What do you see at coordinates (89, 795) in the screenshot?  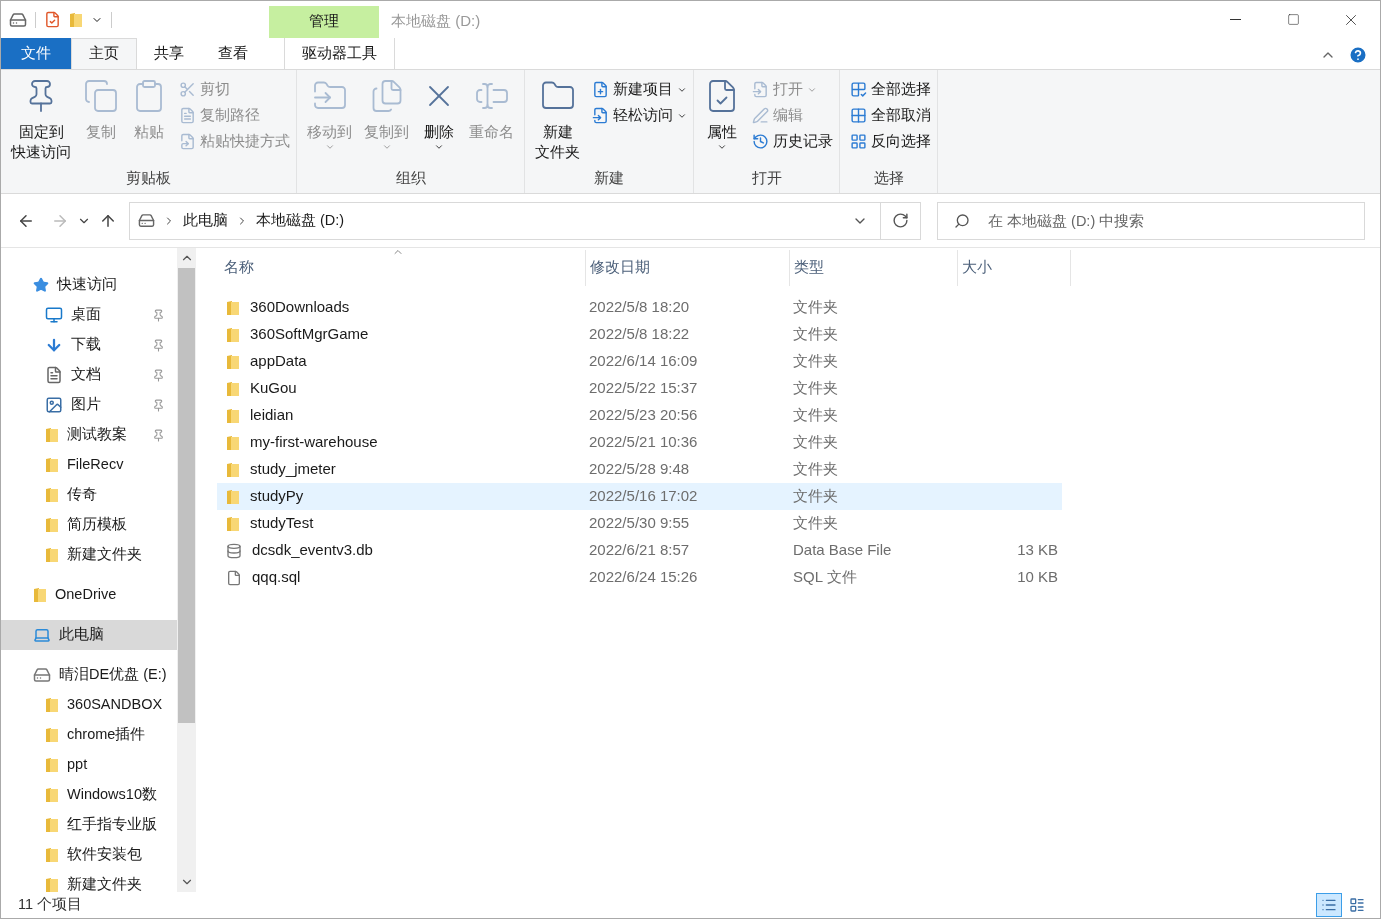 I see `nav-item: Windows10数` at bounding box center [89, 795].